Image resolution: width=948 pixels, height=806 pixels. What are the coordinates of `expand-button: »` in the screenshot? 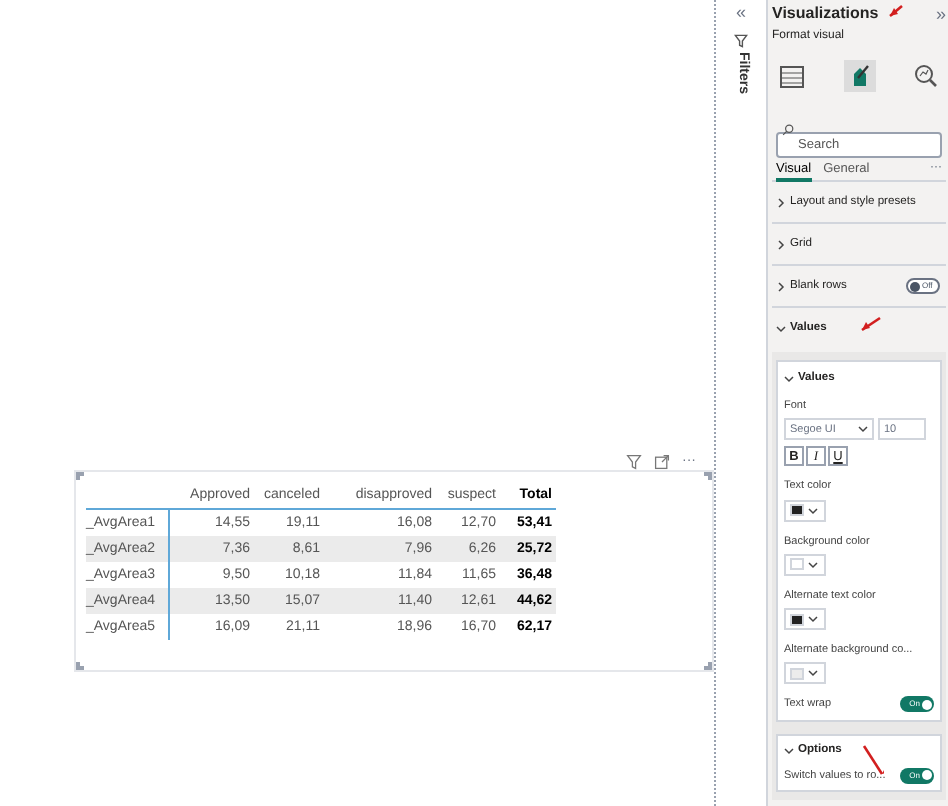 It's located at (940, 14).